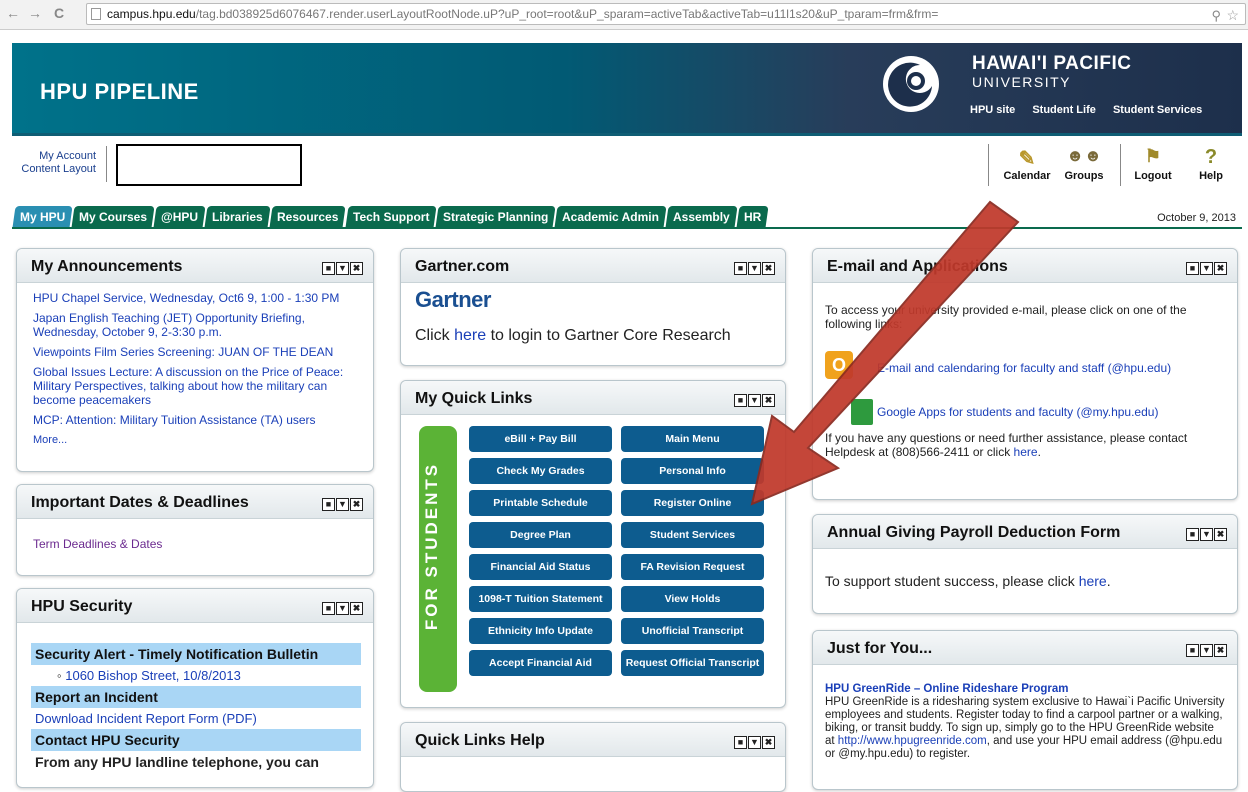  Describe the element at coordinates (470, 335) in the screenshot. I see `gartner-here-link: here` at that location.